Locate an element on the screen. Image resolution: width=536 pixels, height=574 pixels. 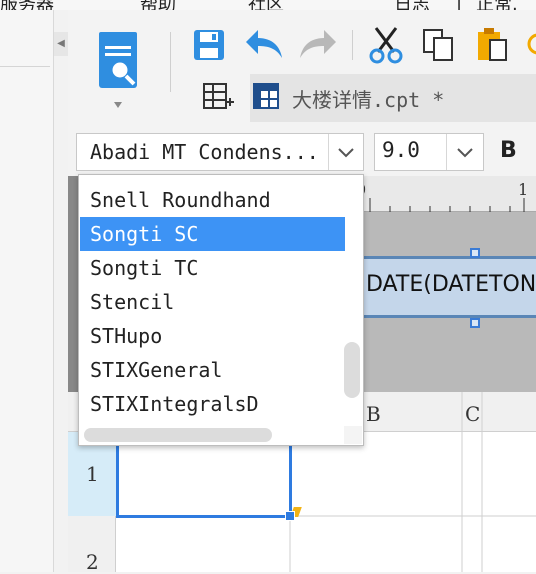
paste-button is located at coordinates (494, 45).